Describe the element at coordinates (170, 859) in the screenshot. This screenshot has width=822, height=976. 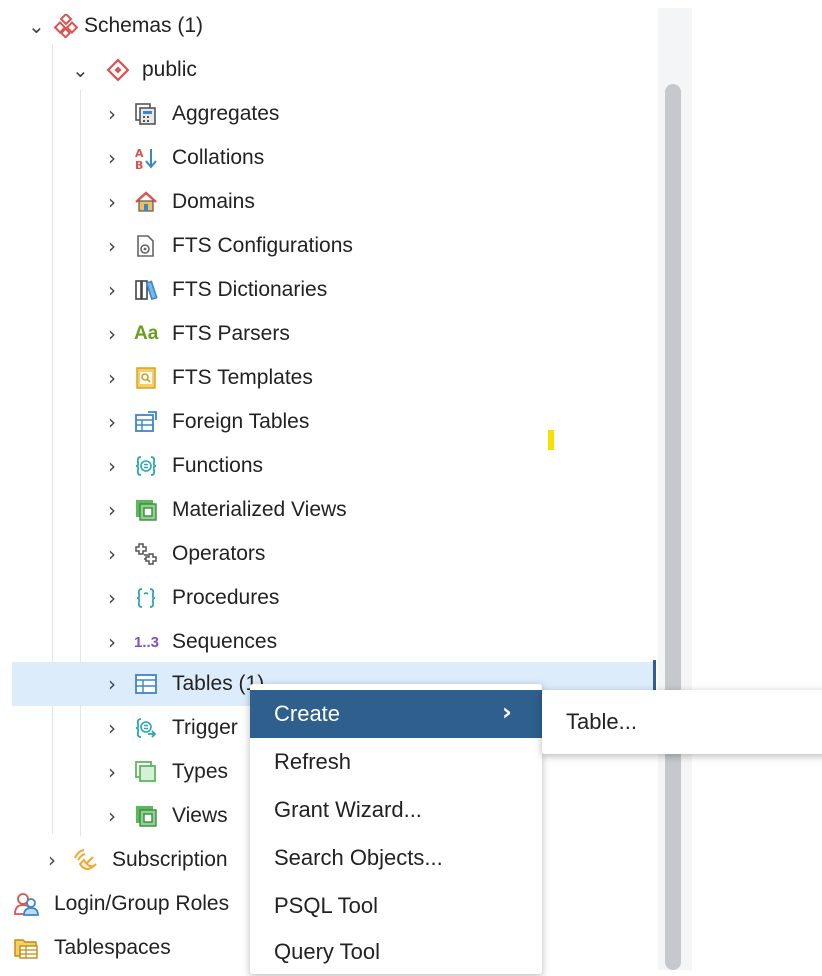
I see `tree-node-label: Subscription` at that location.